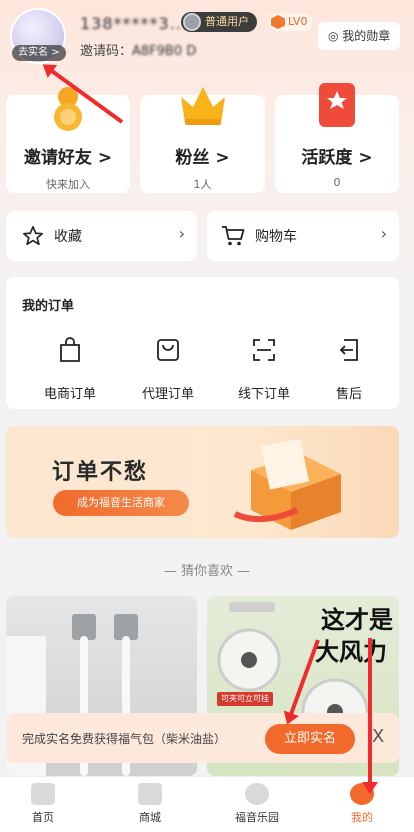 The width and height of the screenshot is (414, 832). What do you see at coordinates (370, 713) in the screenshot?
I see `annotation-arrow` at bounding box center [370, 713].